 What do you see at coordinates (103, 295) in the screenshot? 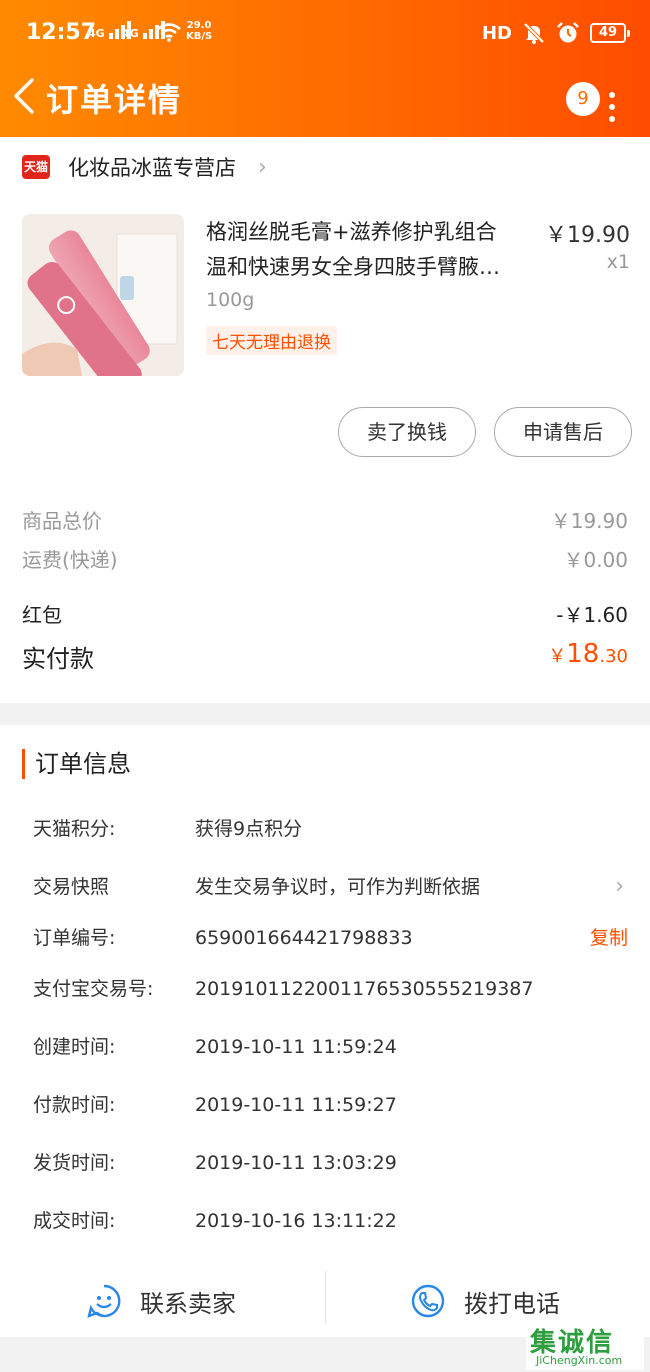
I see `product-image` at bounding box center [103, 295].